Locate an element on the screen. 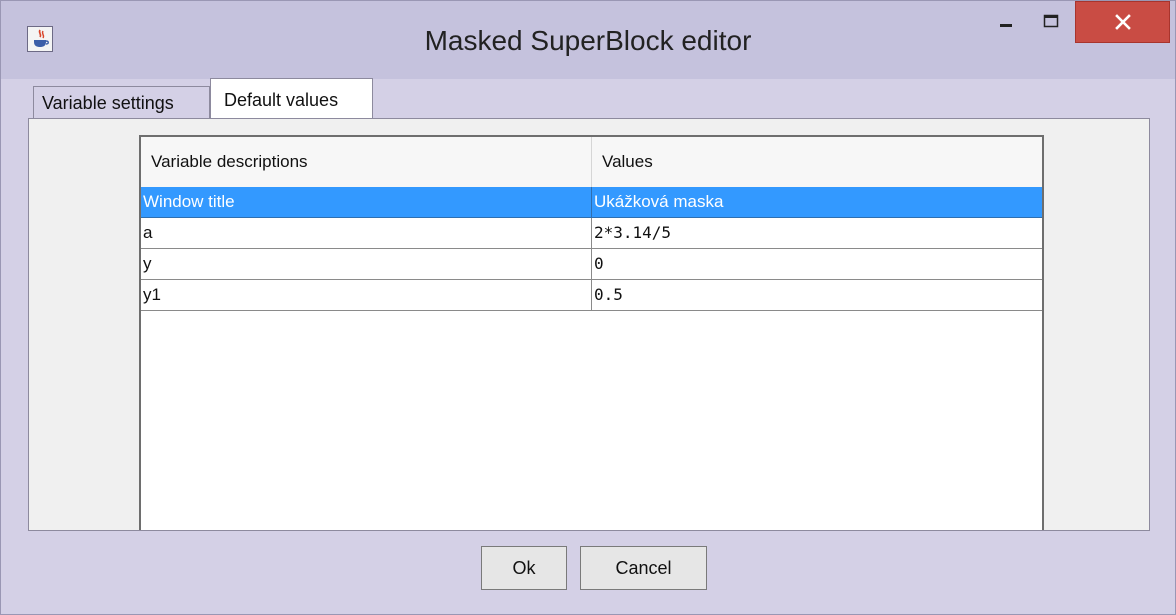  minimize-button is located at coordinates (1006, 21).